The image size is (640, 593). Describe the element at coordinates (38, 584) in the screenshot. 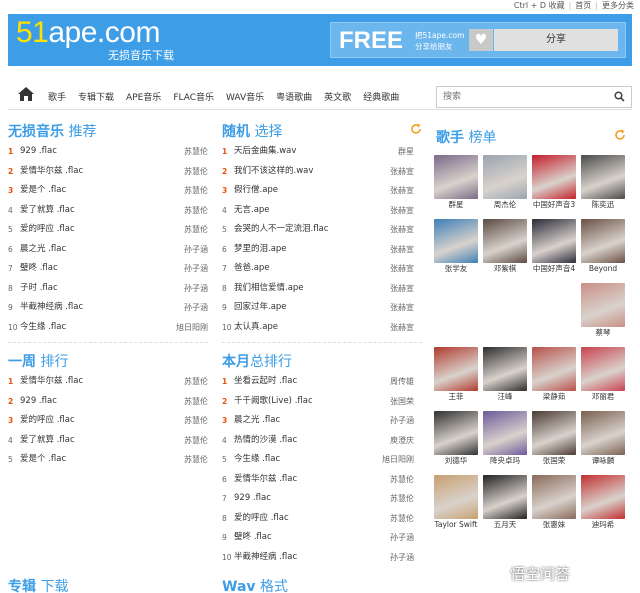

I see `album-title: 专辑 下载` at that location.